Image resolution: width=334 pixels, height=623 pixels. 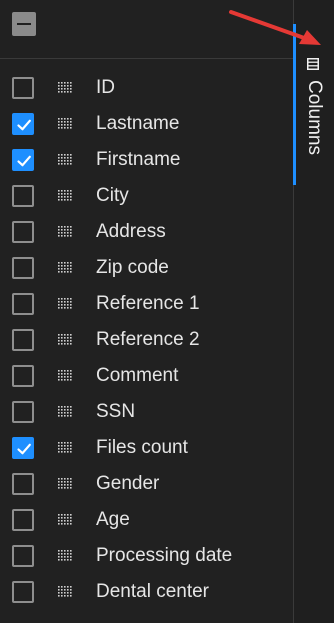 What do you see at coordinates (137, 375) in the screenshot?
I see `column-label: Comment` at bounding box center [137, 375].